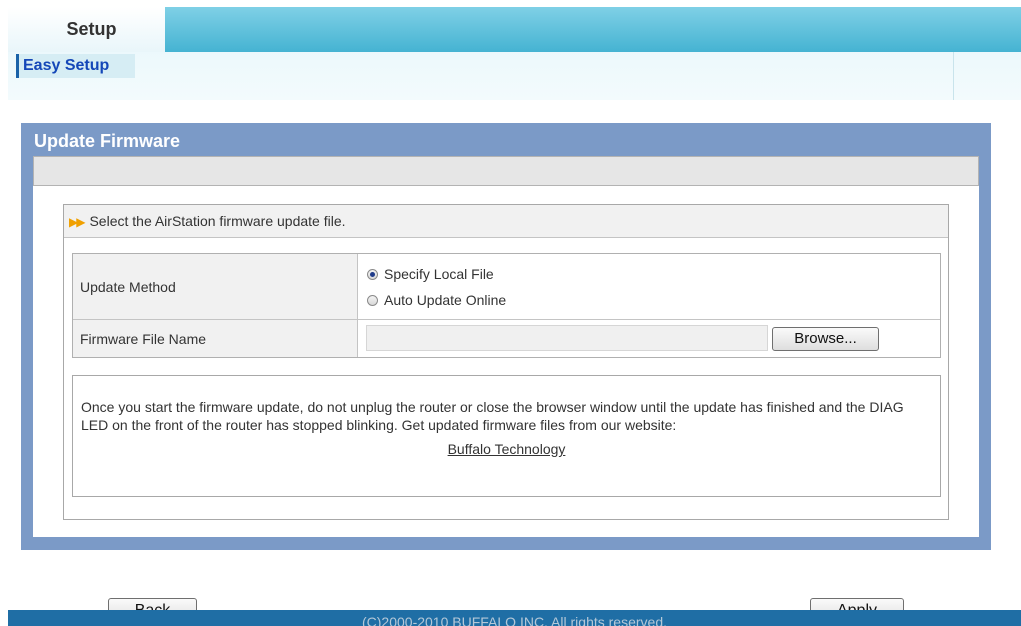 This screenshot has width=1021, height=626. What do you see at coordinates (215, 286) in the screenshot?
I see `update-method-label: Update Method` at bounding box center [215, 286].